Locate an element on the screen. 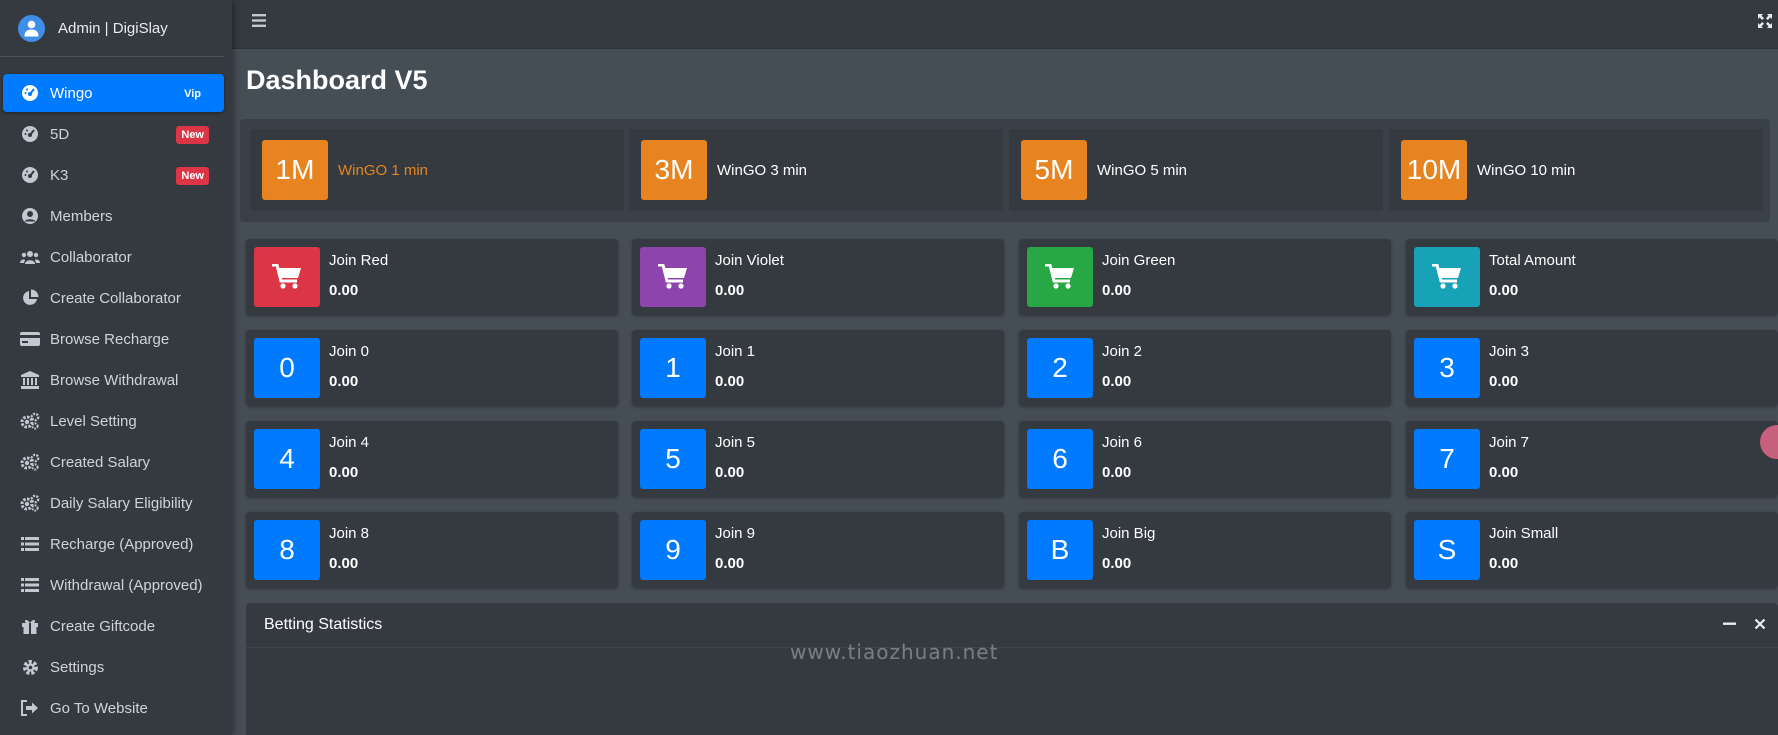  sidebar-item-label: Level Setting is located at coordinates (93, 421).